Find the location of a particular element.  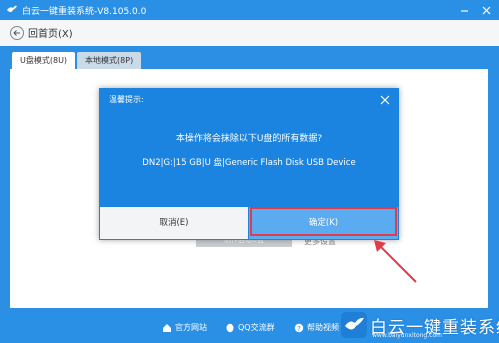

footer-link-help: ? 帮助视频 is located at coordinates (316, 327).